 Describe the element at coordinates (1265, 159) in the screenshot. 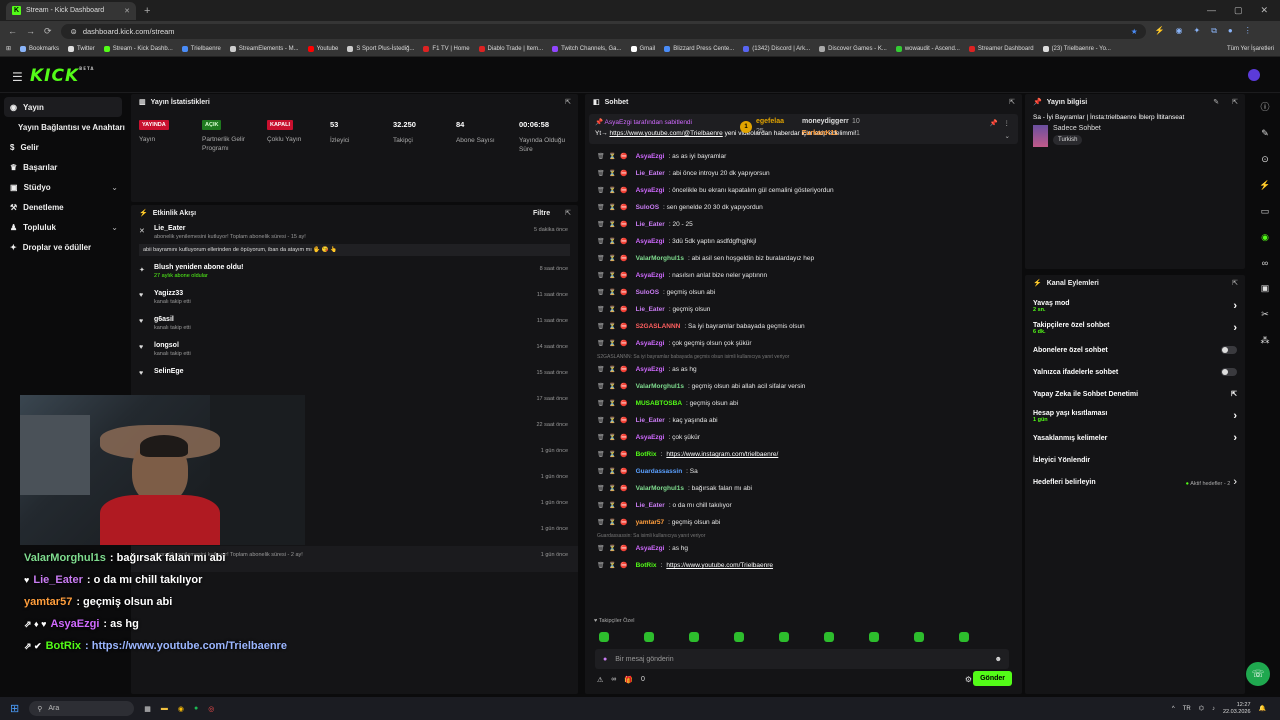

I see `camera-icon: ⊙` at that location.